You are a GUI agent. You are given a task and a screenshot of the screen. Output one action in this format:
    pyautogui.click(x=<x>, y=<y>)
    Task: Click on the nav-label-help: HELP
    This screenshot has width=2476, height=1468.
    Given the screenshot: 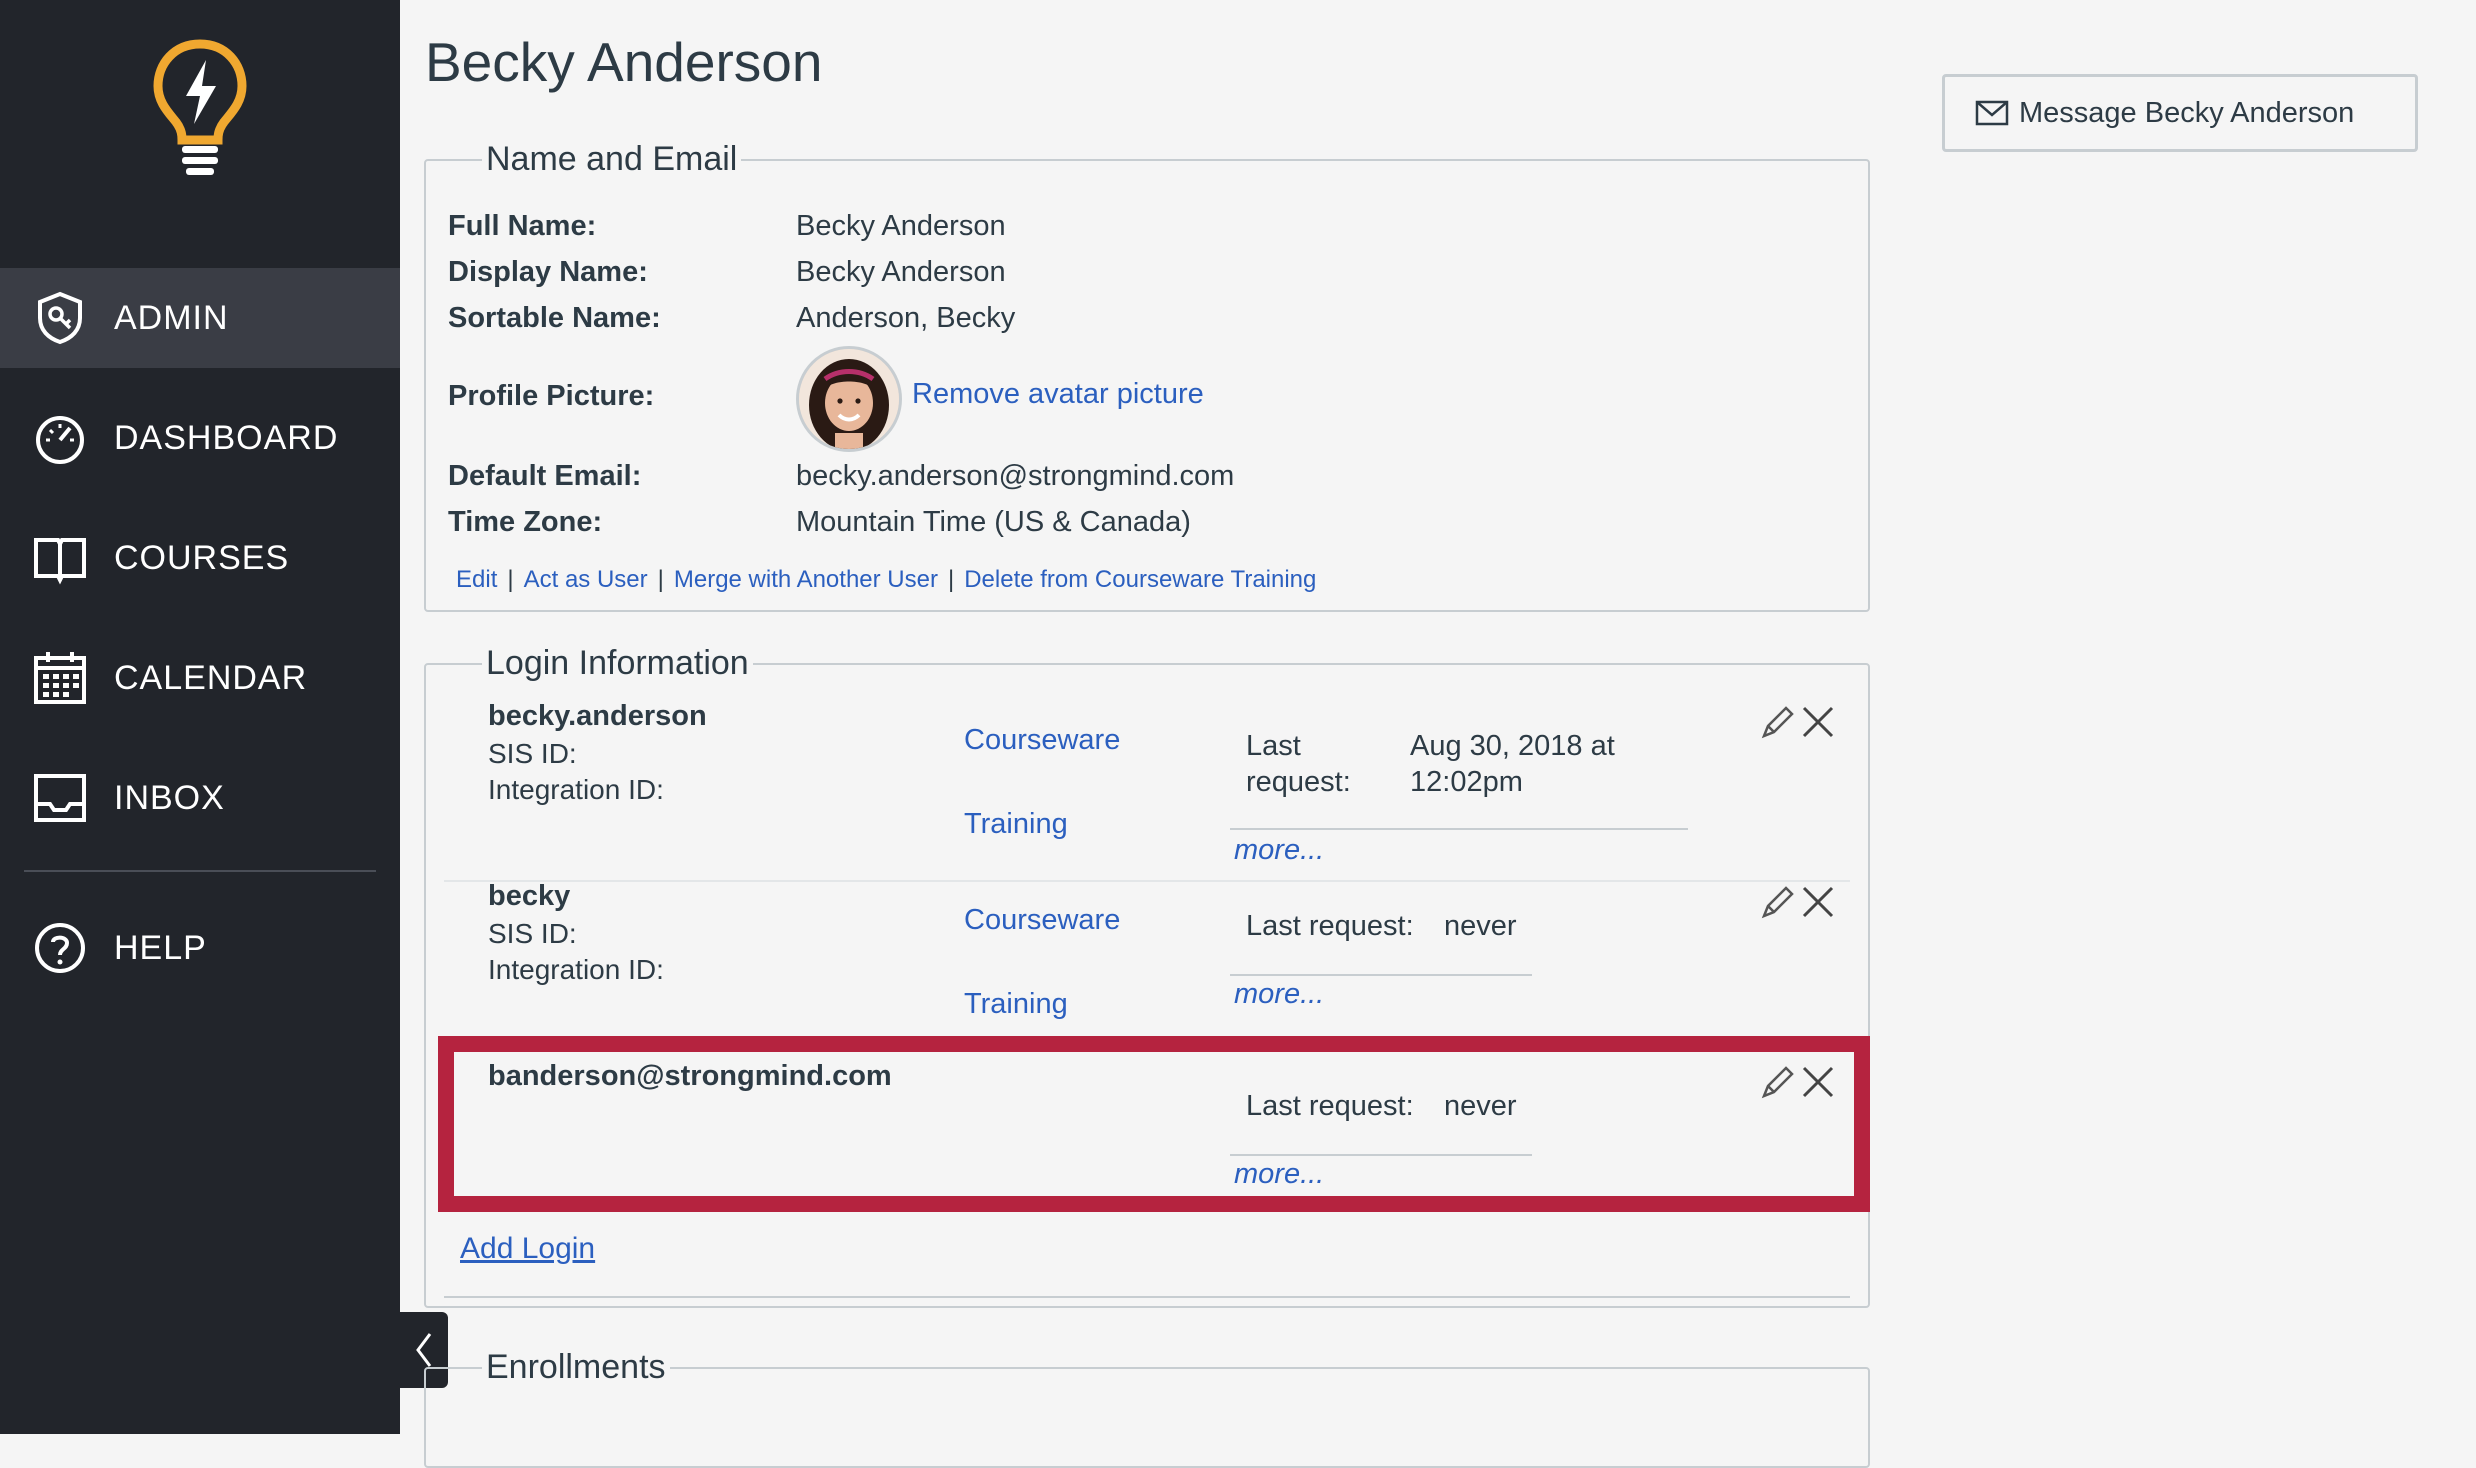 What is the action you would take?
    pyautogui.click(x=160, y=947)
    